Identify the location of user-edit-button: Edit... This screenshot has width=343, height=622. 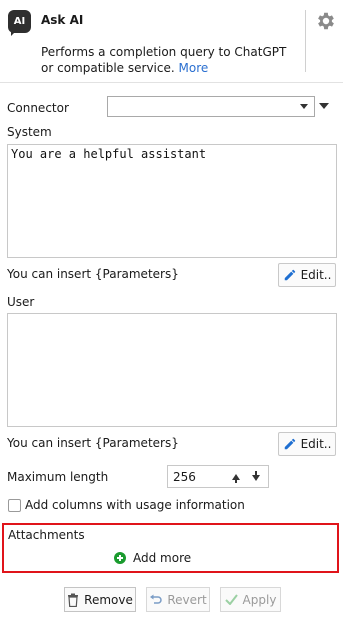
(307, 444).